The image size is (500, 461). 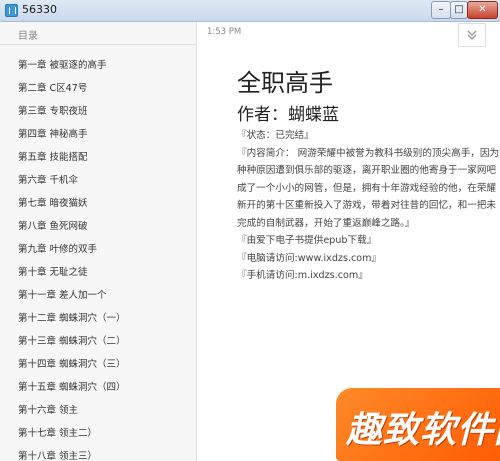 What do you see at coordinates (250, 11) in the screenshot?
I see `window-titlebar: 56330 – □ ✕` at bounding box center [250, 11].